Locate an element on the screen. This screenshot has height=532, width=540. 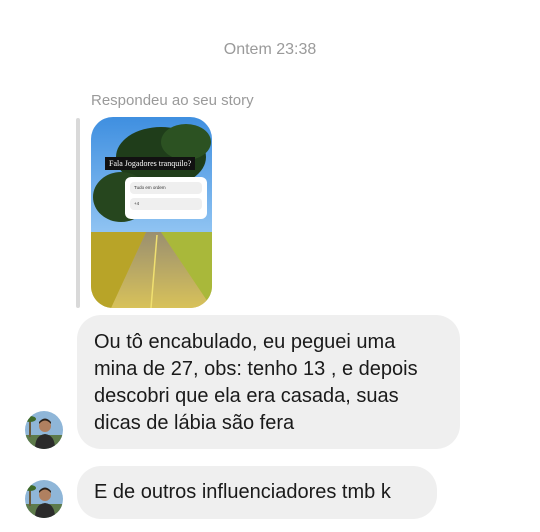
reply-indicator-bar is located at coordinates (78, 213).